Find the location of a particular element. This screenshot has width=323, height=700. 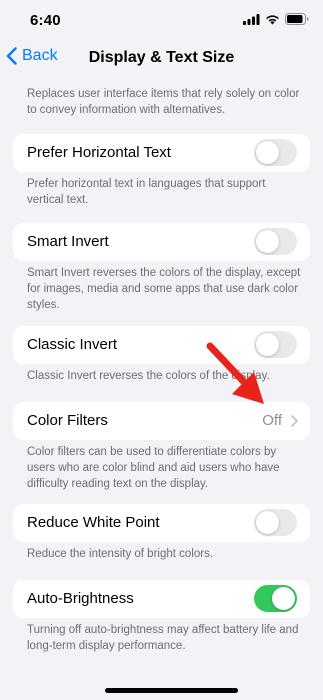

prefer-horizontal-text-label: Prefer Horizontal Text is located at coordinates (99, 152).